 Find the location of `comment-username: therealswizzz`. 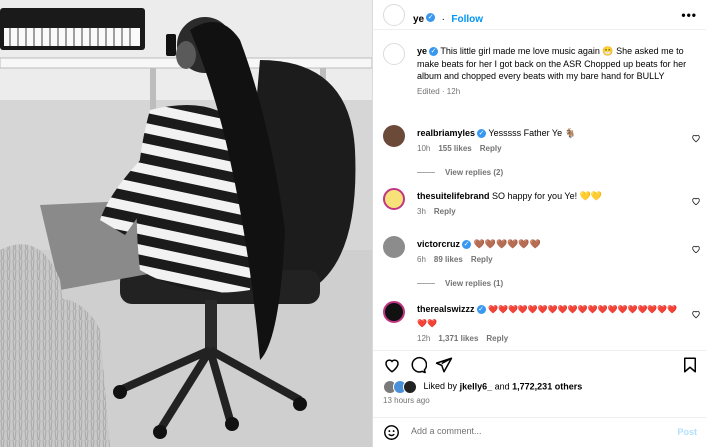

comment-username: therealswizzz is located at coordinates (446, 309).